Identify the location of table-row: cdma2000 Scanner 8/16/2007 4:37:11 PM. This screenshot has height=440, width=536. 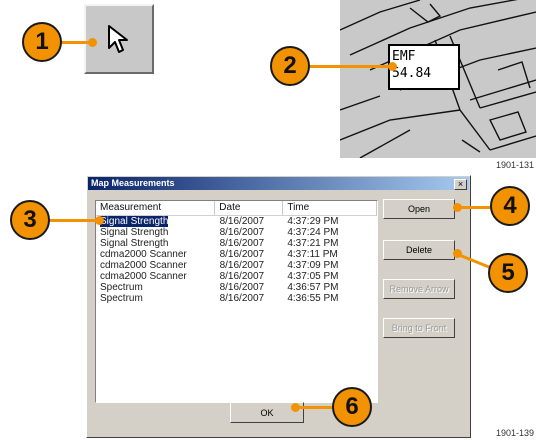
(236, 254).